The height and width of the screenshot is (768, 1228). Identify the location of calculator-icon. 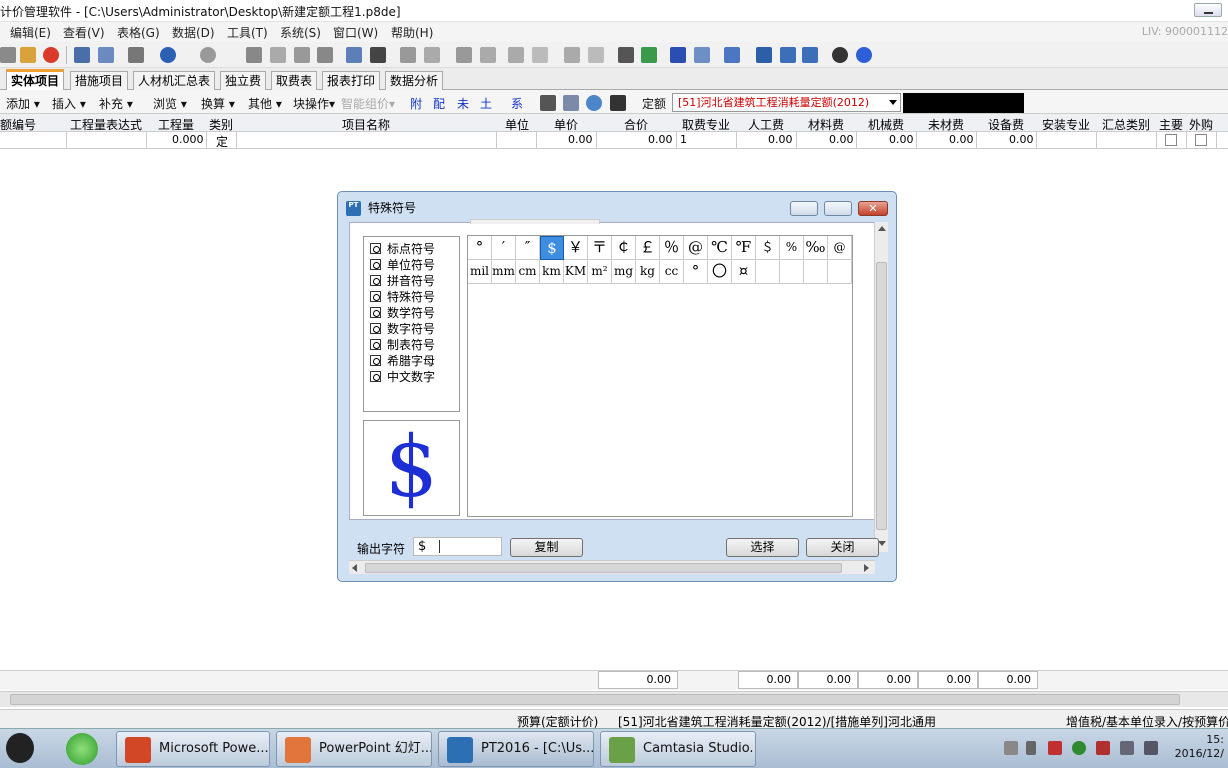
(702, 55).